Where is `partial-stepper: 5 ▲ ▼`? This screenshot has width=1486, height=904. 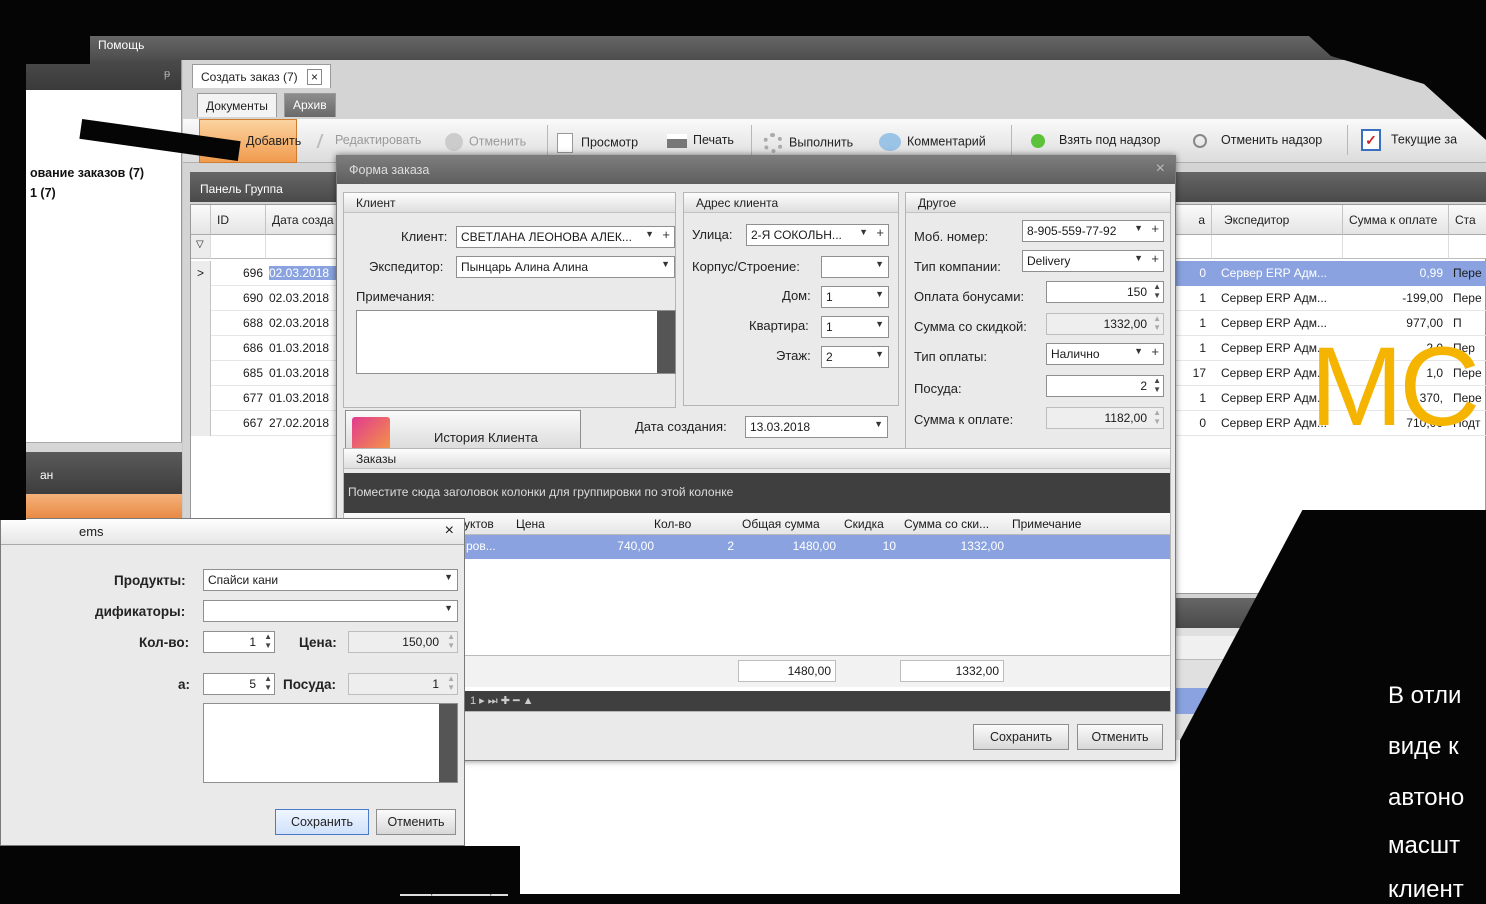 partial-stepper: 5 ▲ ▼ is located at coordinates (239, 684).